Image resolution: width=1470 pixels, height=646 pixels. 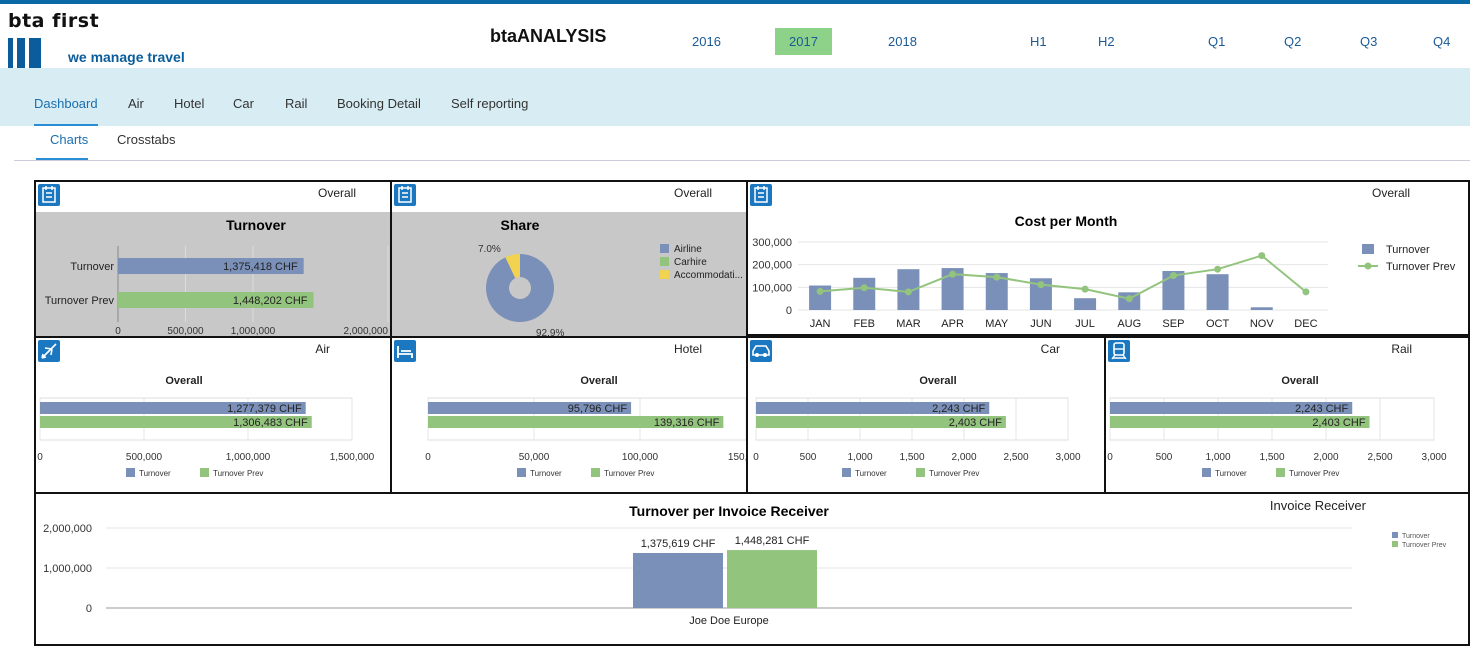 What do you see at coordinates (803, 41) in the screenshot?
I see `period-2017: 2017` at bounding box center [803, 41].